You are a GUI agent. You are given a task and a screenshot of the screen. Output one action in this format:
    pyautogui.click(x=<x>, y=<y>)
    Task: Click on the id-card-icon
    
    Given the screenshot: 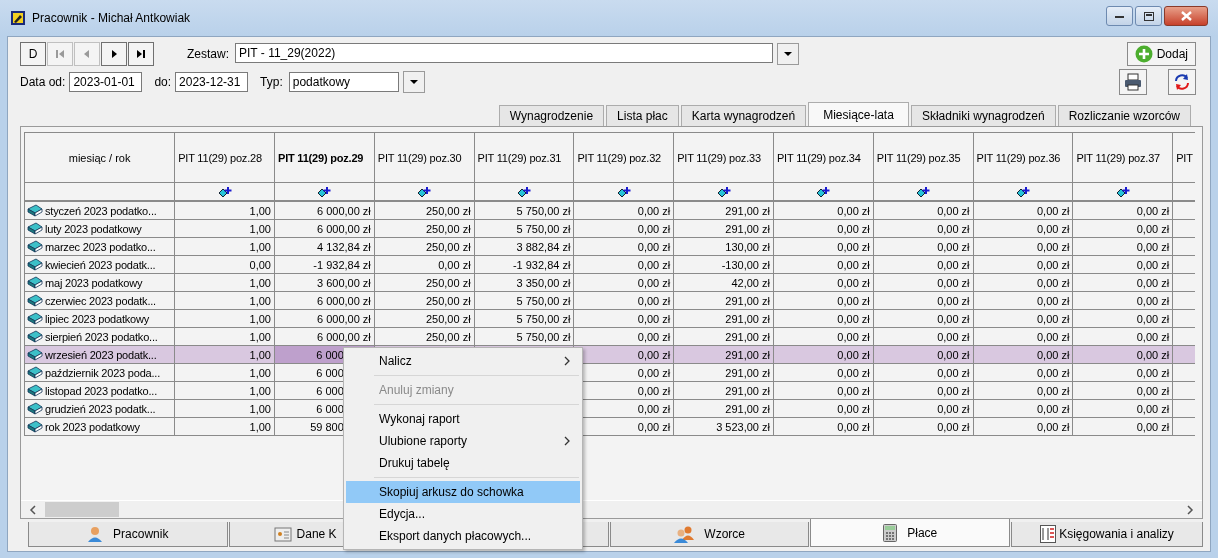 What is the action you would take?
    pyautogui.click(x=282, y=534)
    